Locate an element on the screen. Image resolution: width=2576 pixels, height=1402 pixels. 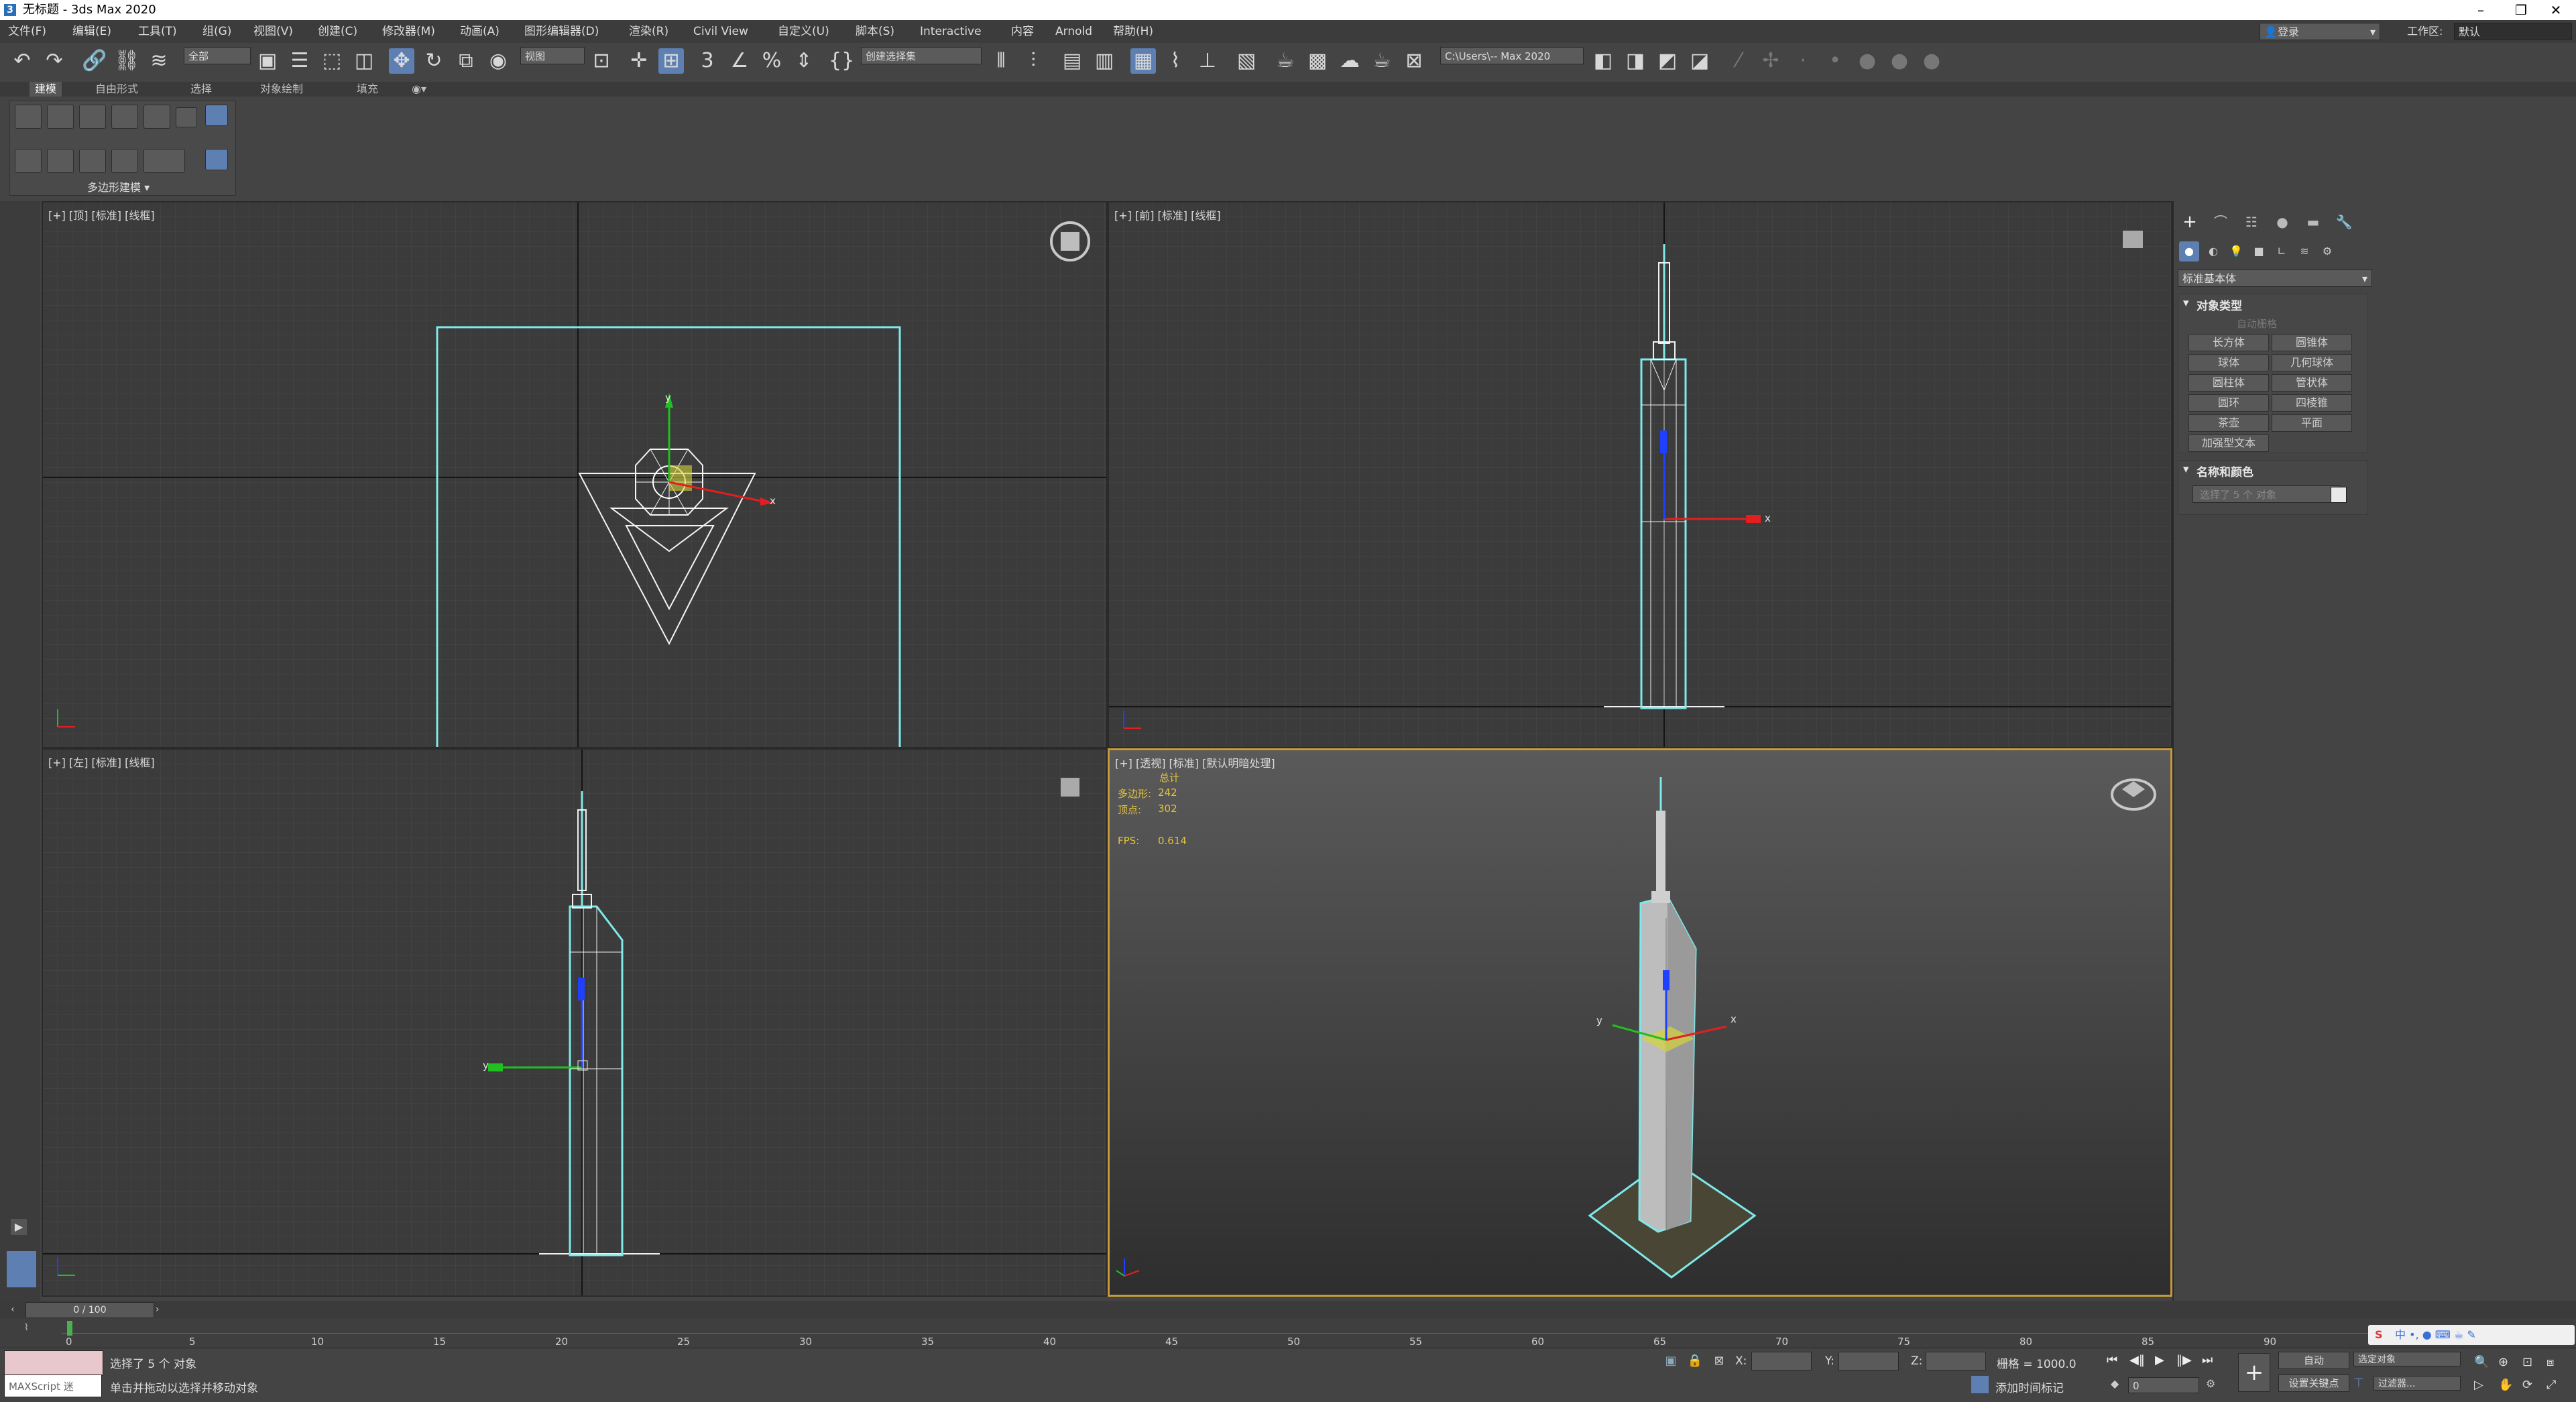
snaps-toggle-icon: 3 is located at coordinates (707, 61).